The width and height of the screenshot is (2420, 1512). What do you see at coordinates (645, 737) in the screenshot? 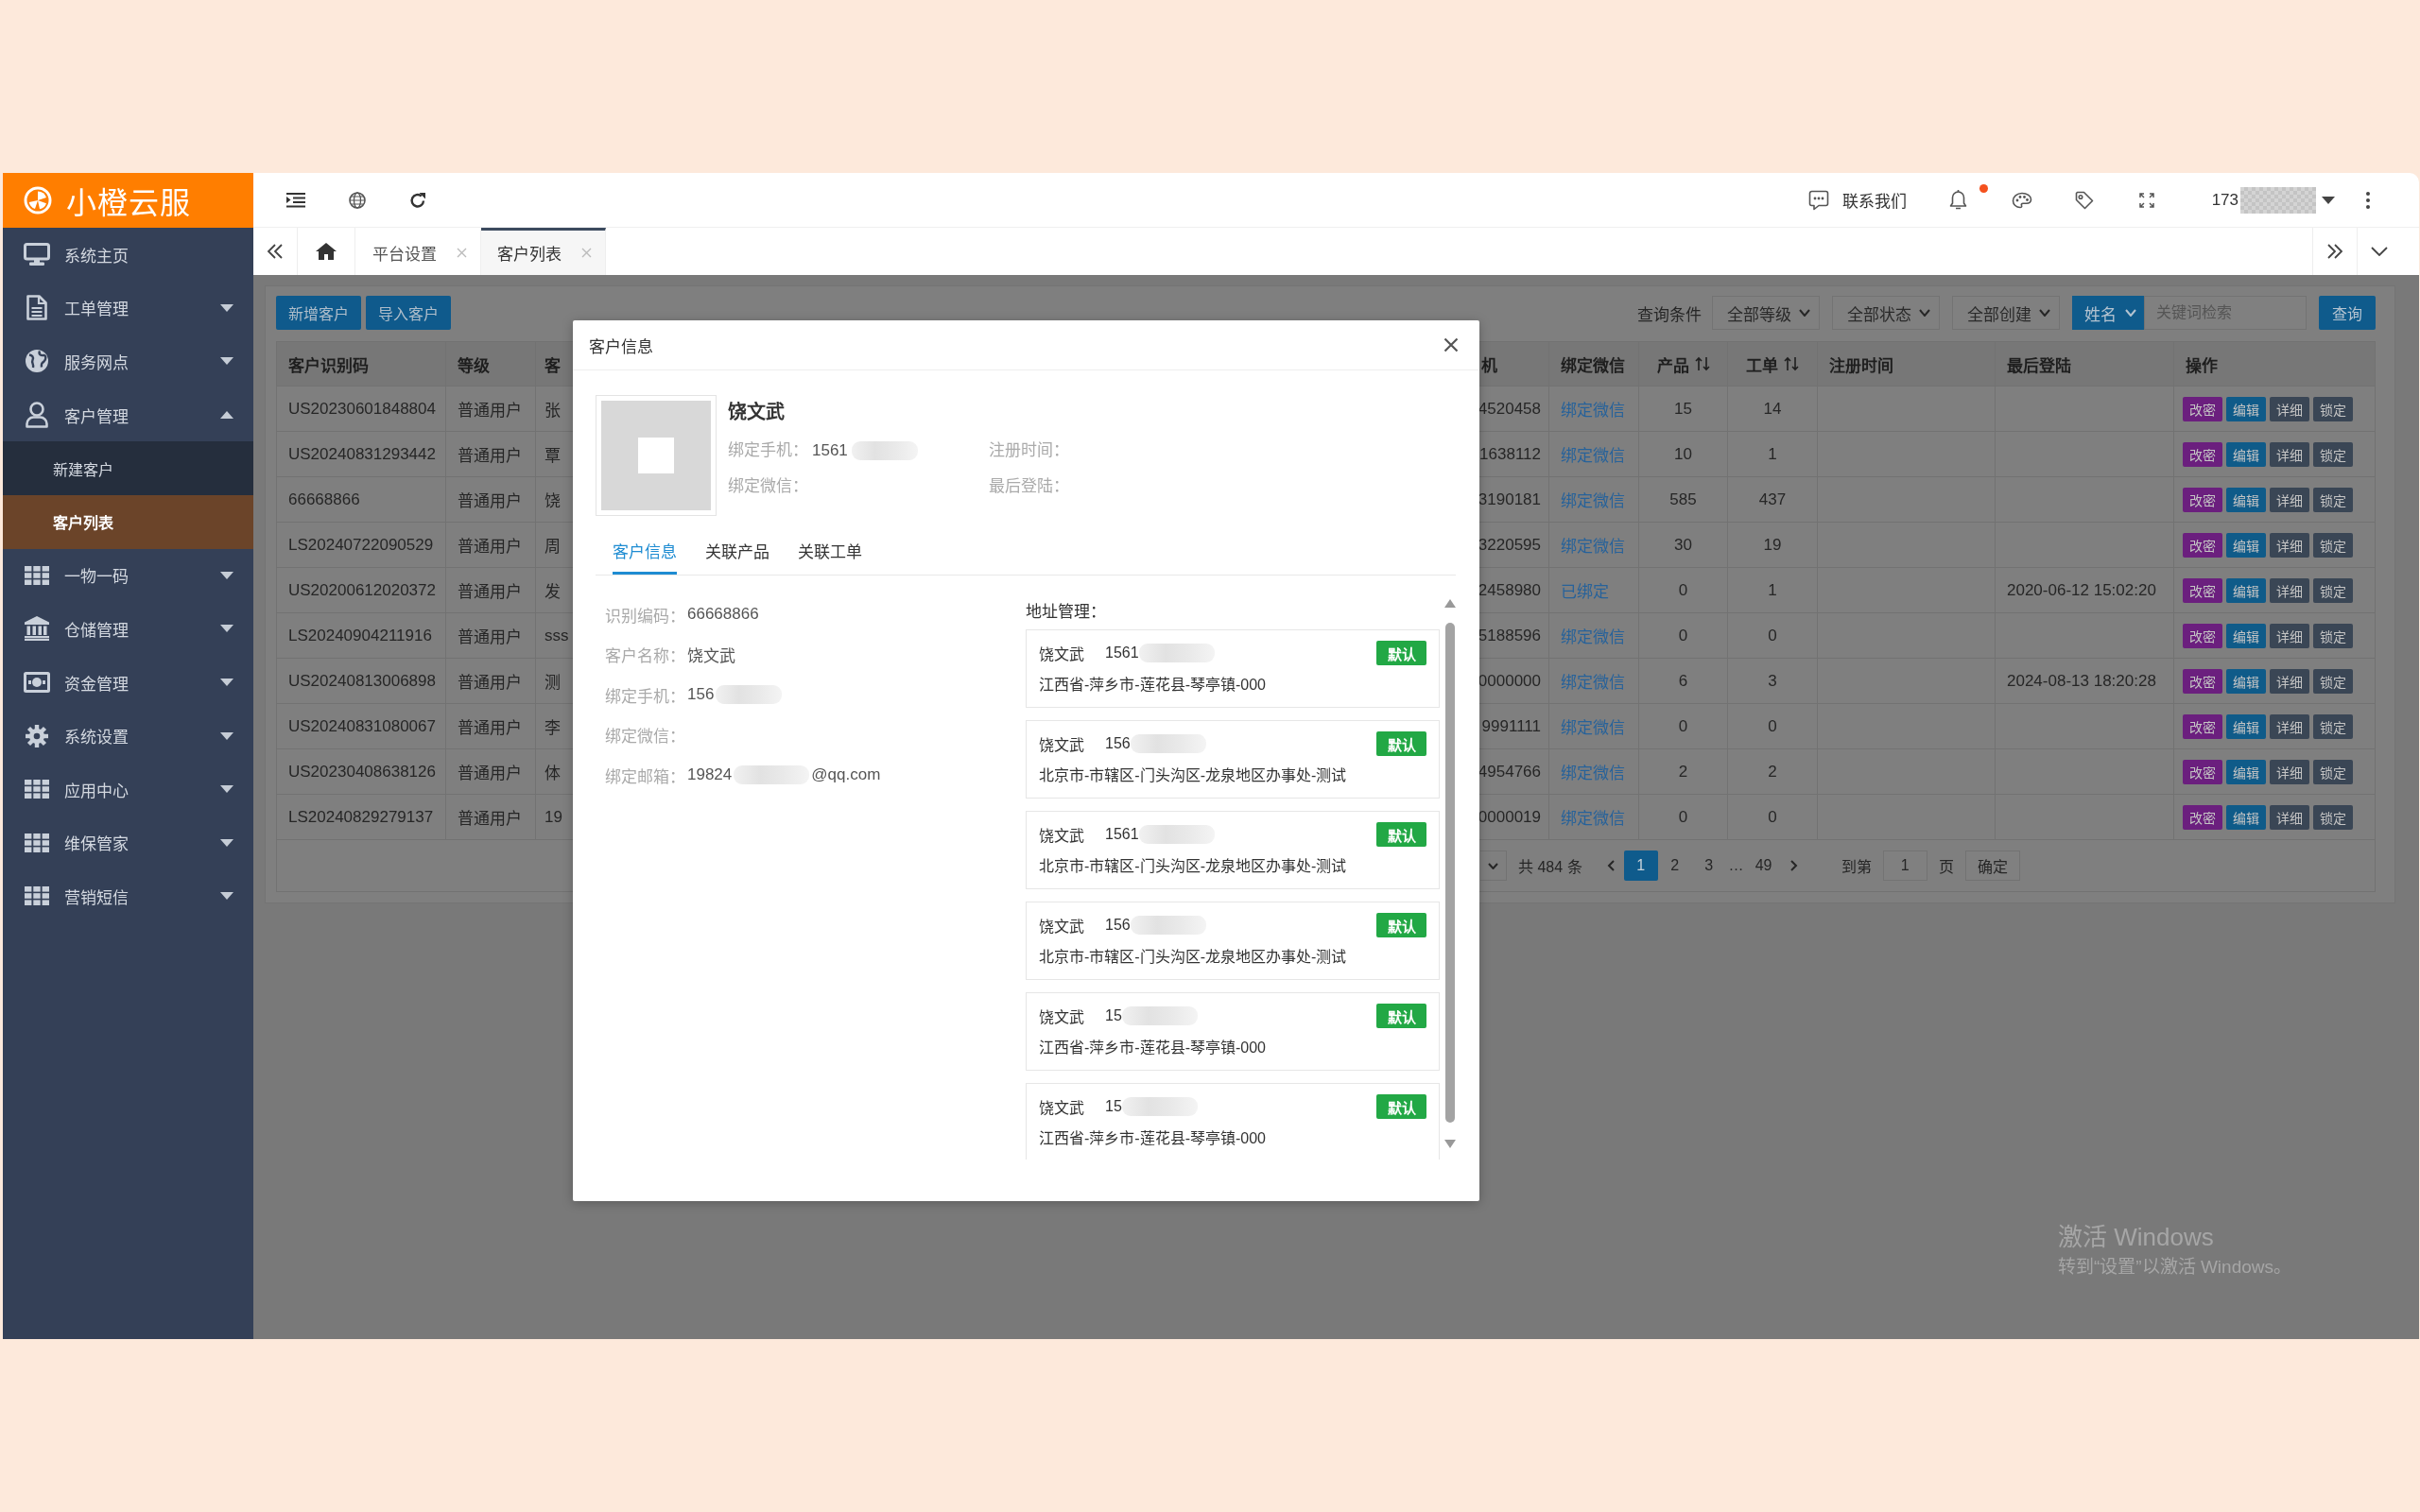
I see `field-label: 绑定微信：` at bounding box center [645, 737].